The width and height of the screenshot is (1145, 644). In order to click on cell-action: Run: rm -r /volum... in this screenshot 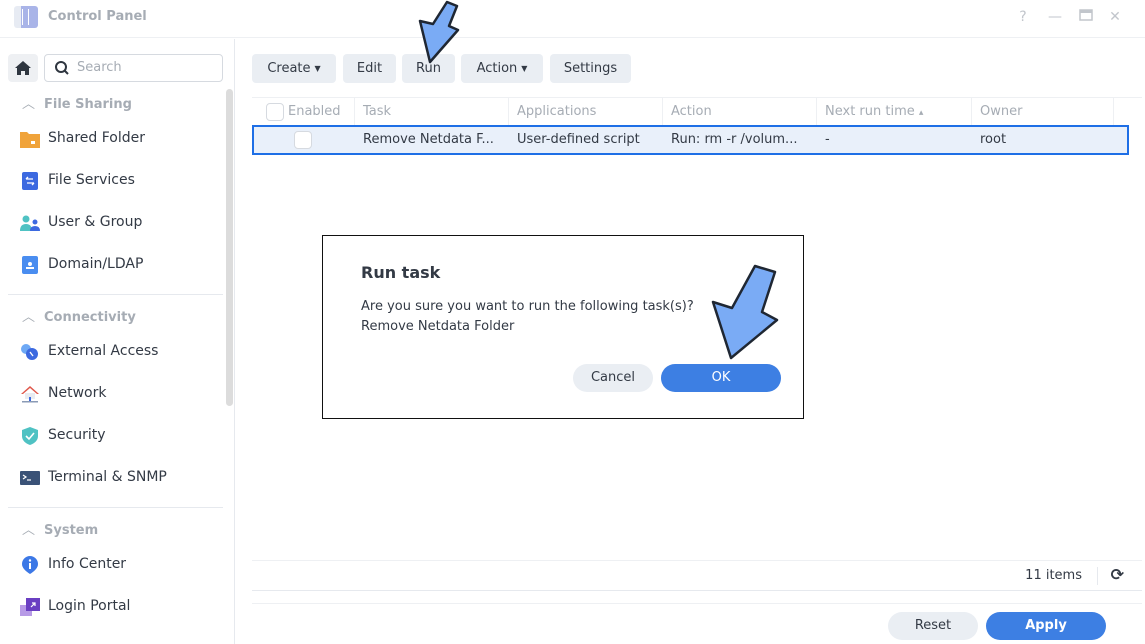, I will do `click(734, 139)`.